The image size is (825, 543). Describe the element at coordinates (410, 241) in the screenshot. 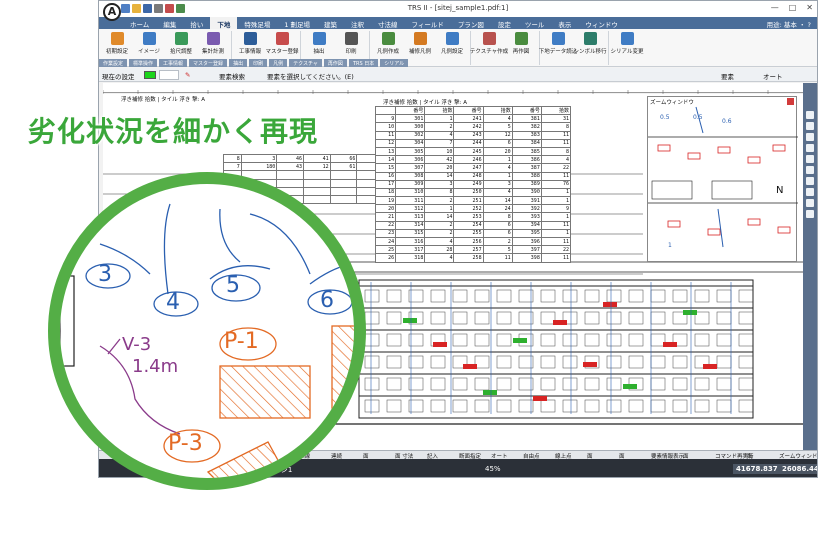

I see `table-cell: 316` at that location.